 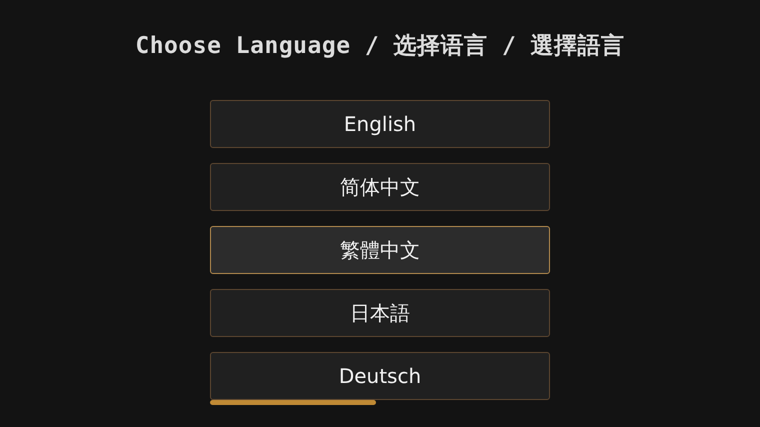 What do you see at coordinates (380, 250) in the screenshot?
I see `language-button: 繁體中文` at bounding box center [380, 250].